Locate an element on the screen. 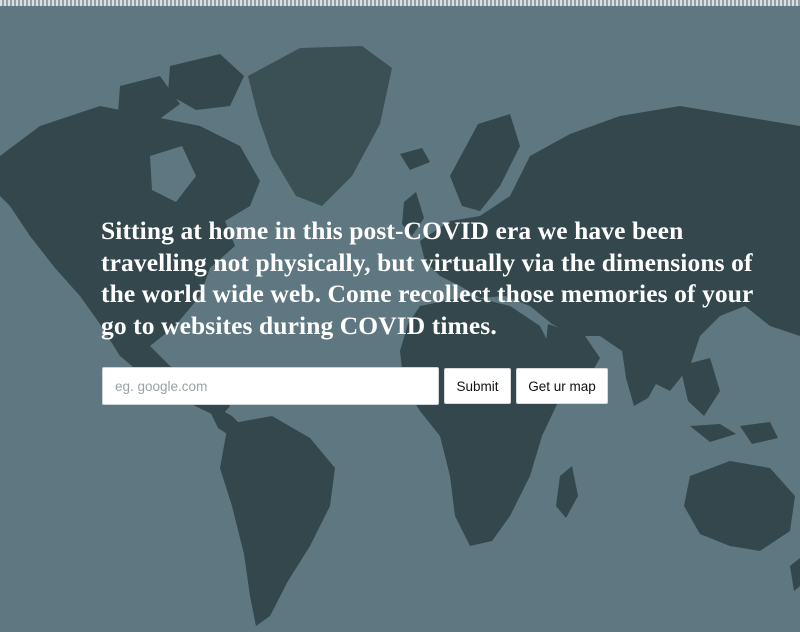 Image resolution: width=800 pixels, height=632 pixels. website-form: Submit Get ur map is located at coordinates (355, 386).